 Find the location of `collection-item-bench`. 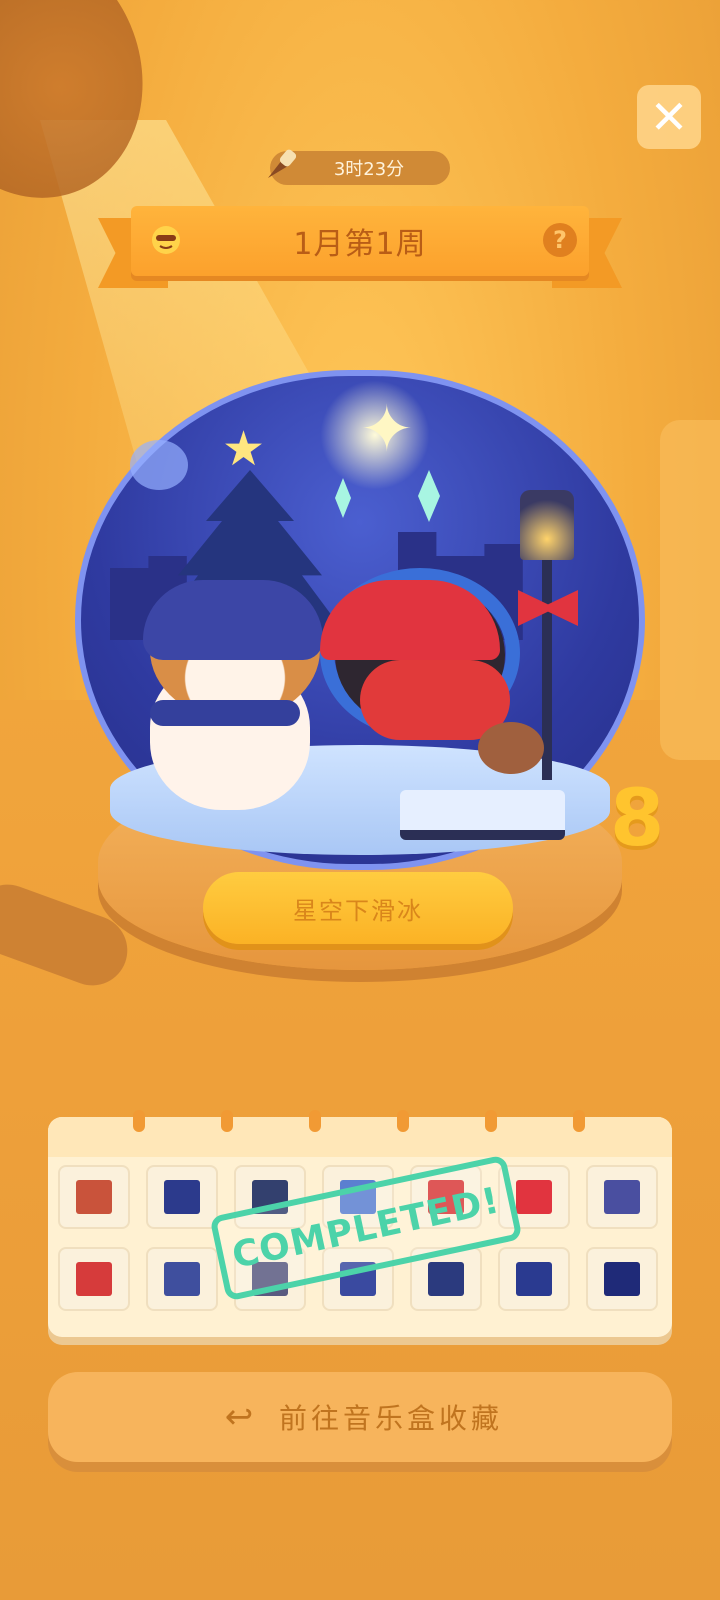

collection-item-bench is located at coordinates (182, 1279).